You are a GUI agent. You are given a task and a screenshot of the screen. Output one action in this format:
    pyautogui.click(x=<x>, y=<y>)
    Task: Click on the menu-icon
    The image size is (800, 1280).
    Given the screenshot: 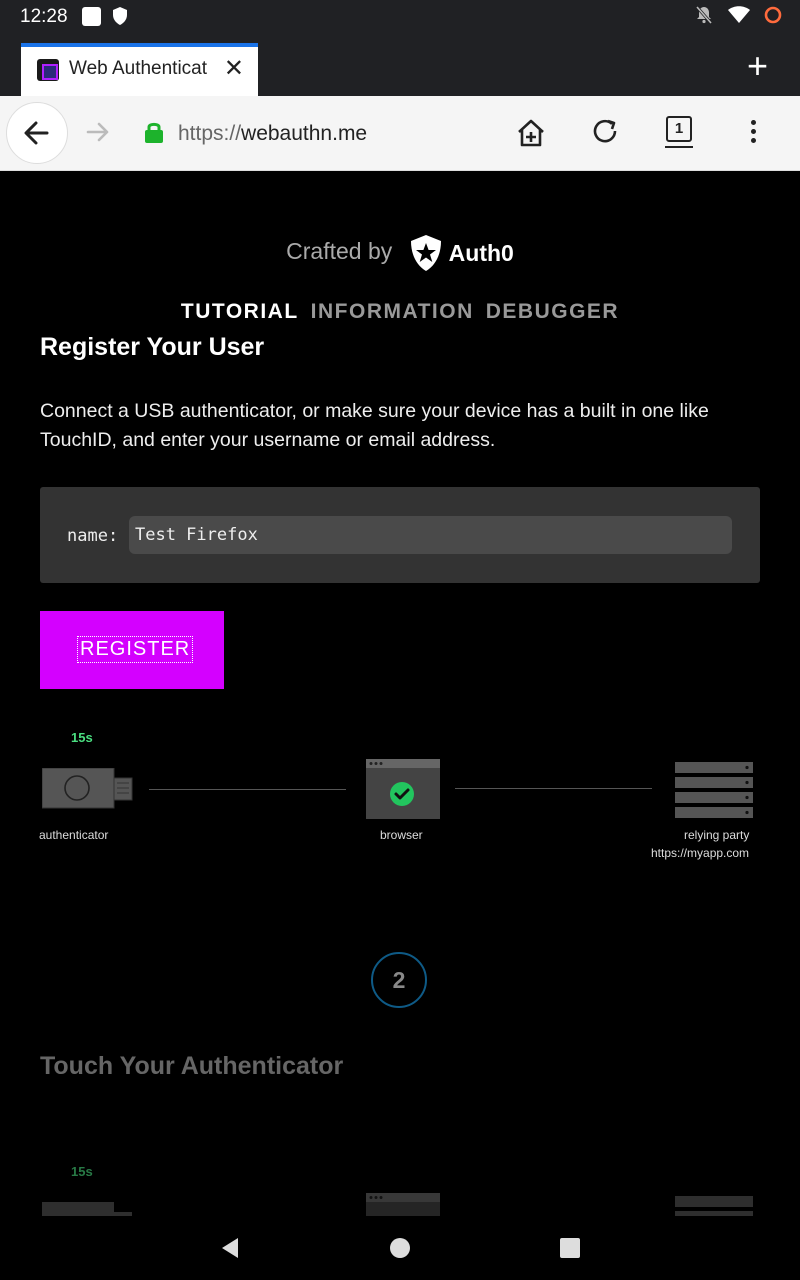 What is the action you would take?
    pyautogui.click(x=754, y=133)
    